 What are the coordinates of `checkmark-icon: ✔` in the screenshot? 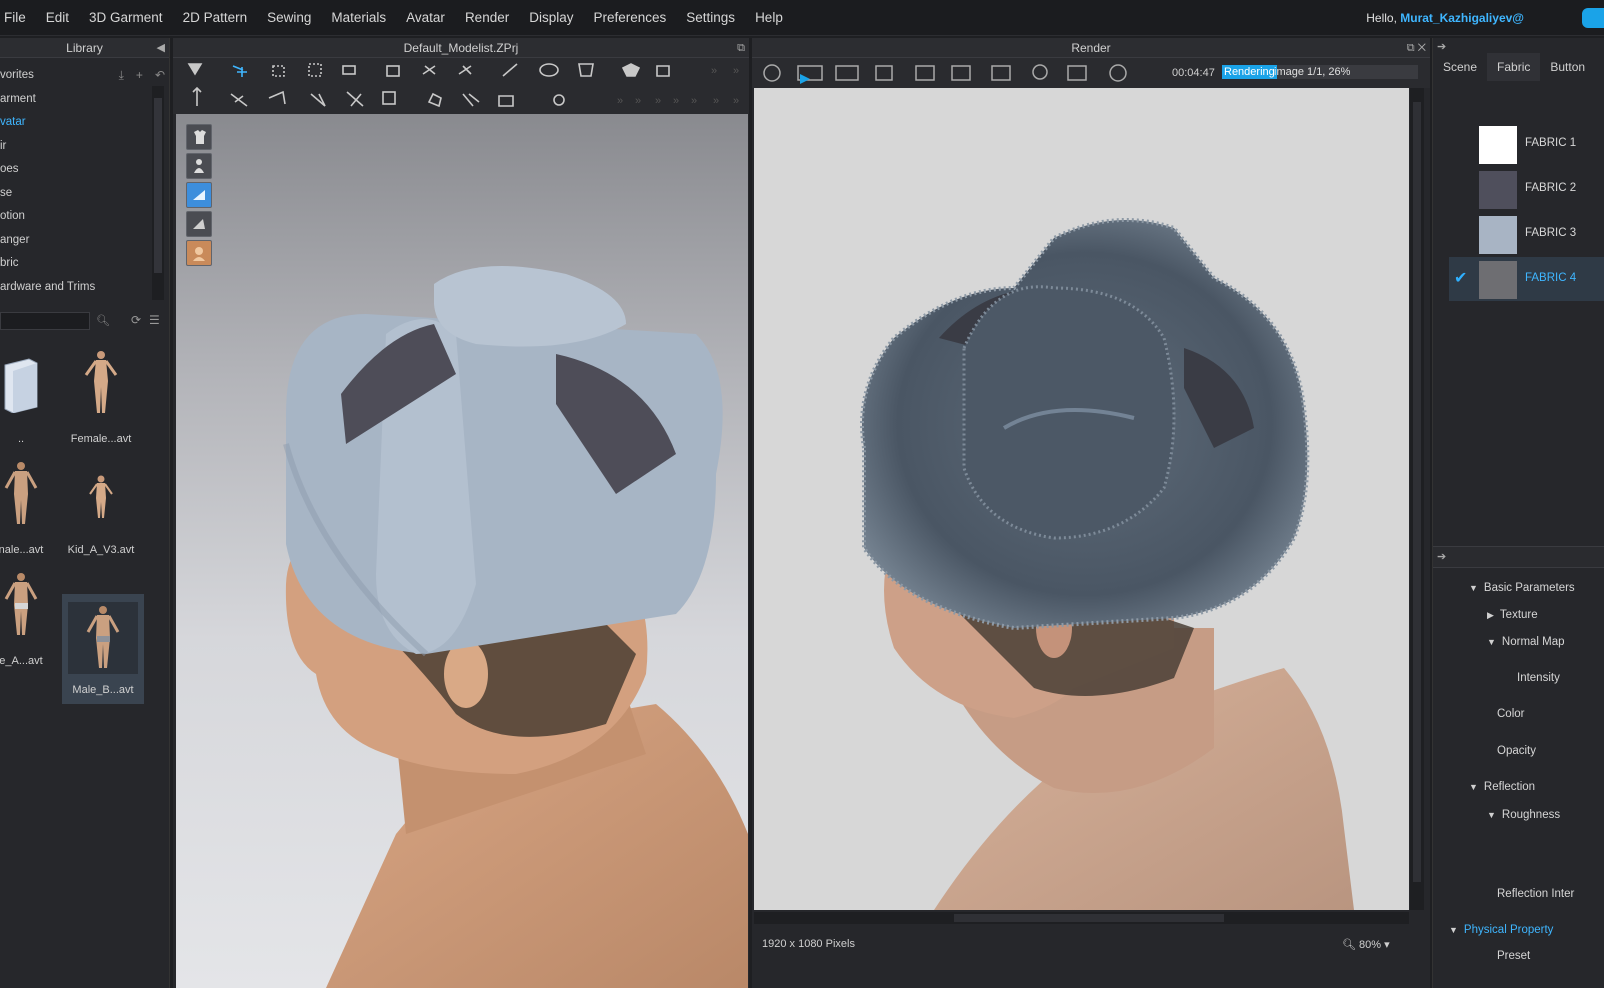 It's located at (1461, 278).